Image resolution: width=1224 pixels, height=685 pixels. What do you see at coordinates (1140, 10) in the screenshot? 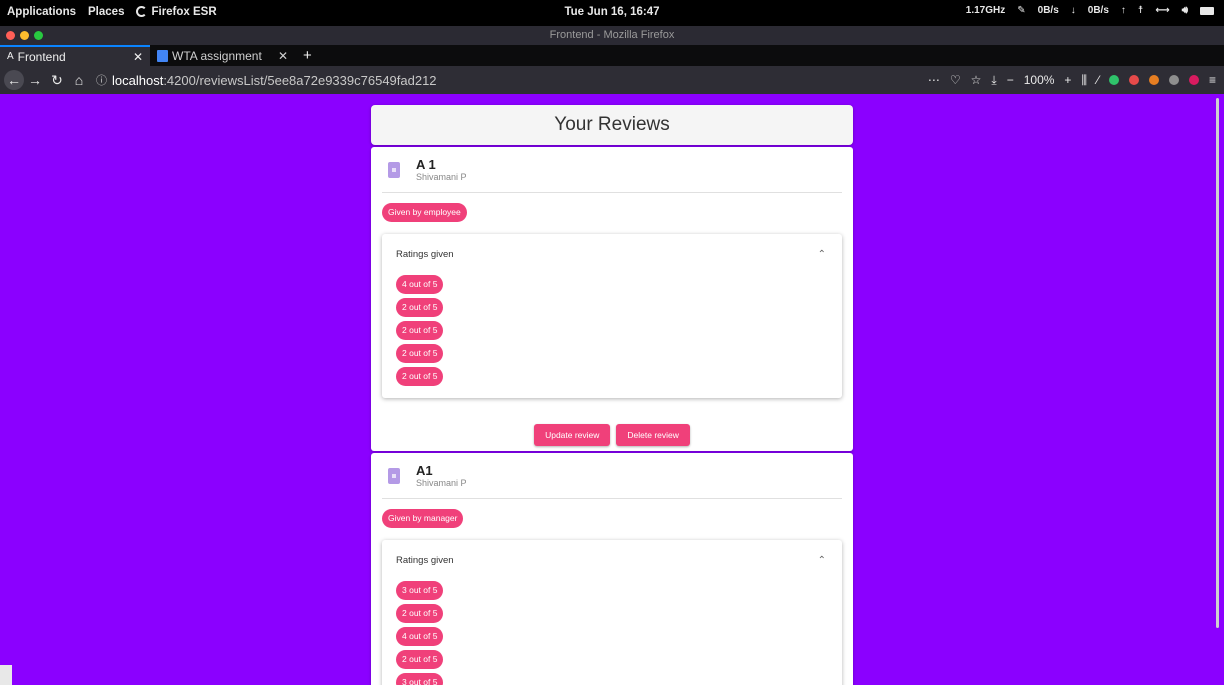
I see `accessibility-icon: ☨` at bounding box center [1140, 10].